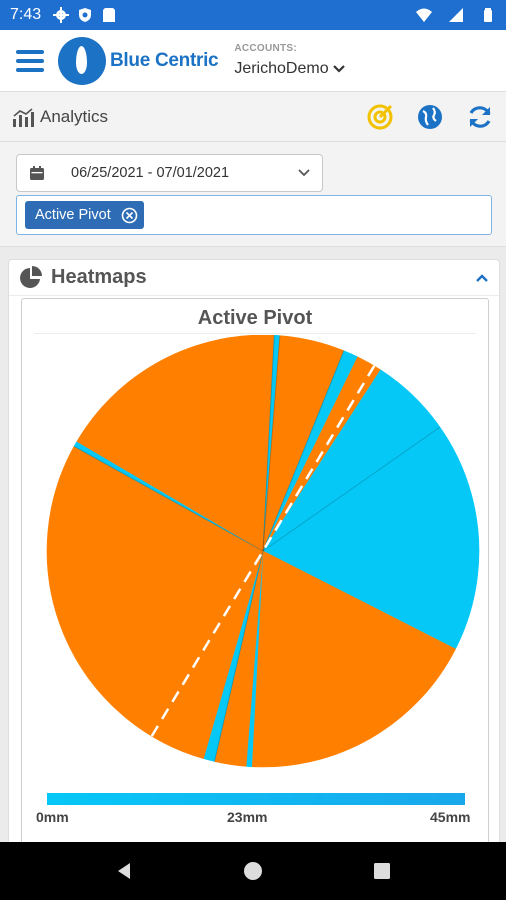 This screenshot has height=900, width=506. Describe the element at coordinates (255, 333) in the screenshot. I see `divider` at that location.